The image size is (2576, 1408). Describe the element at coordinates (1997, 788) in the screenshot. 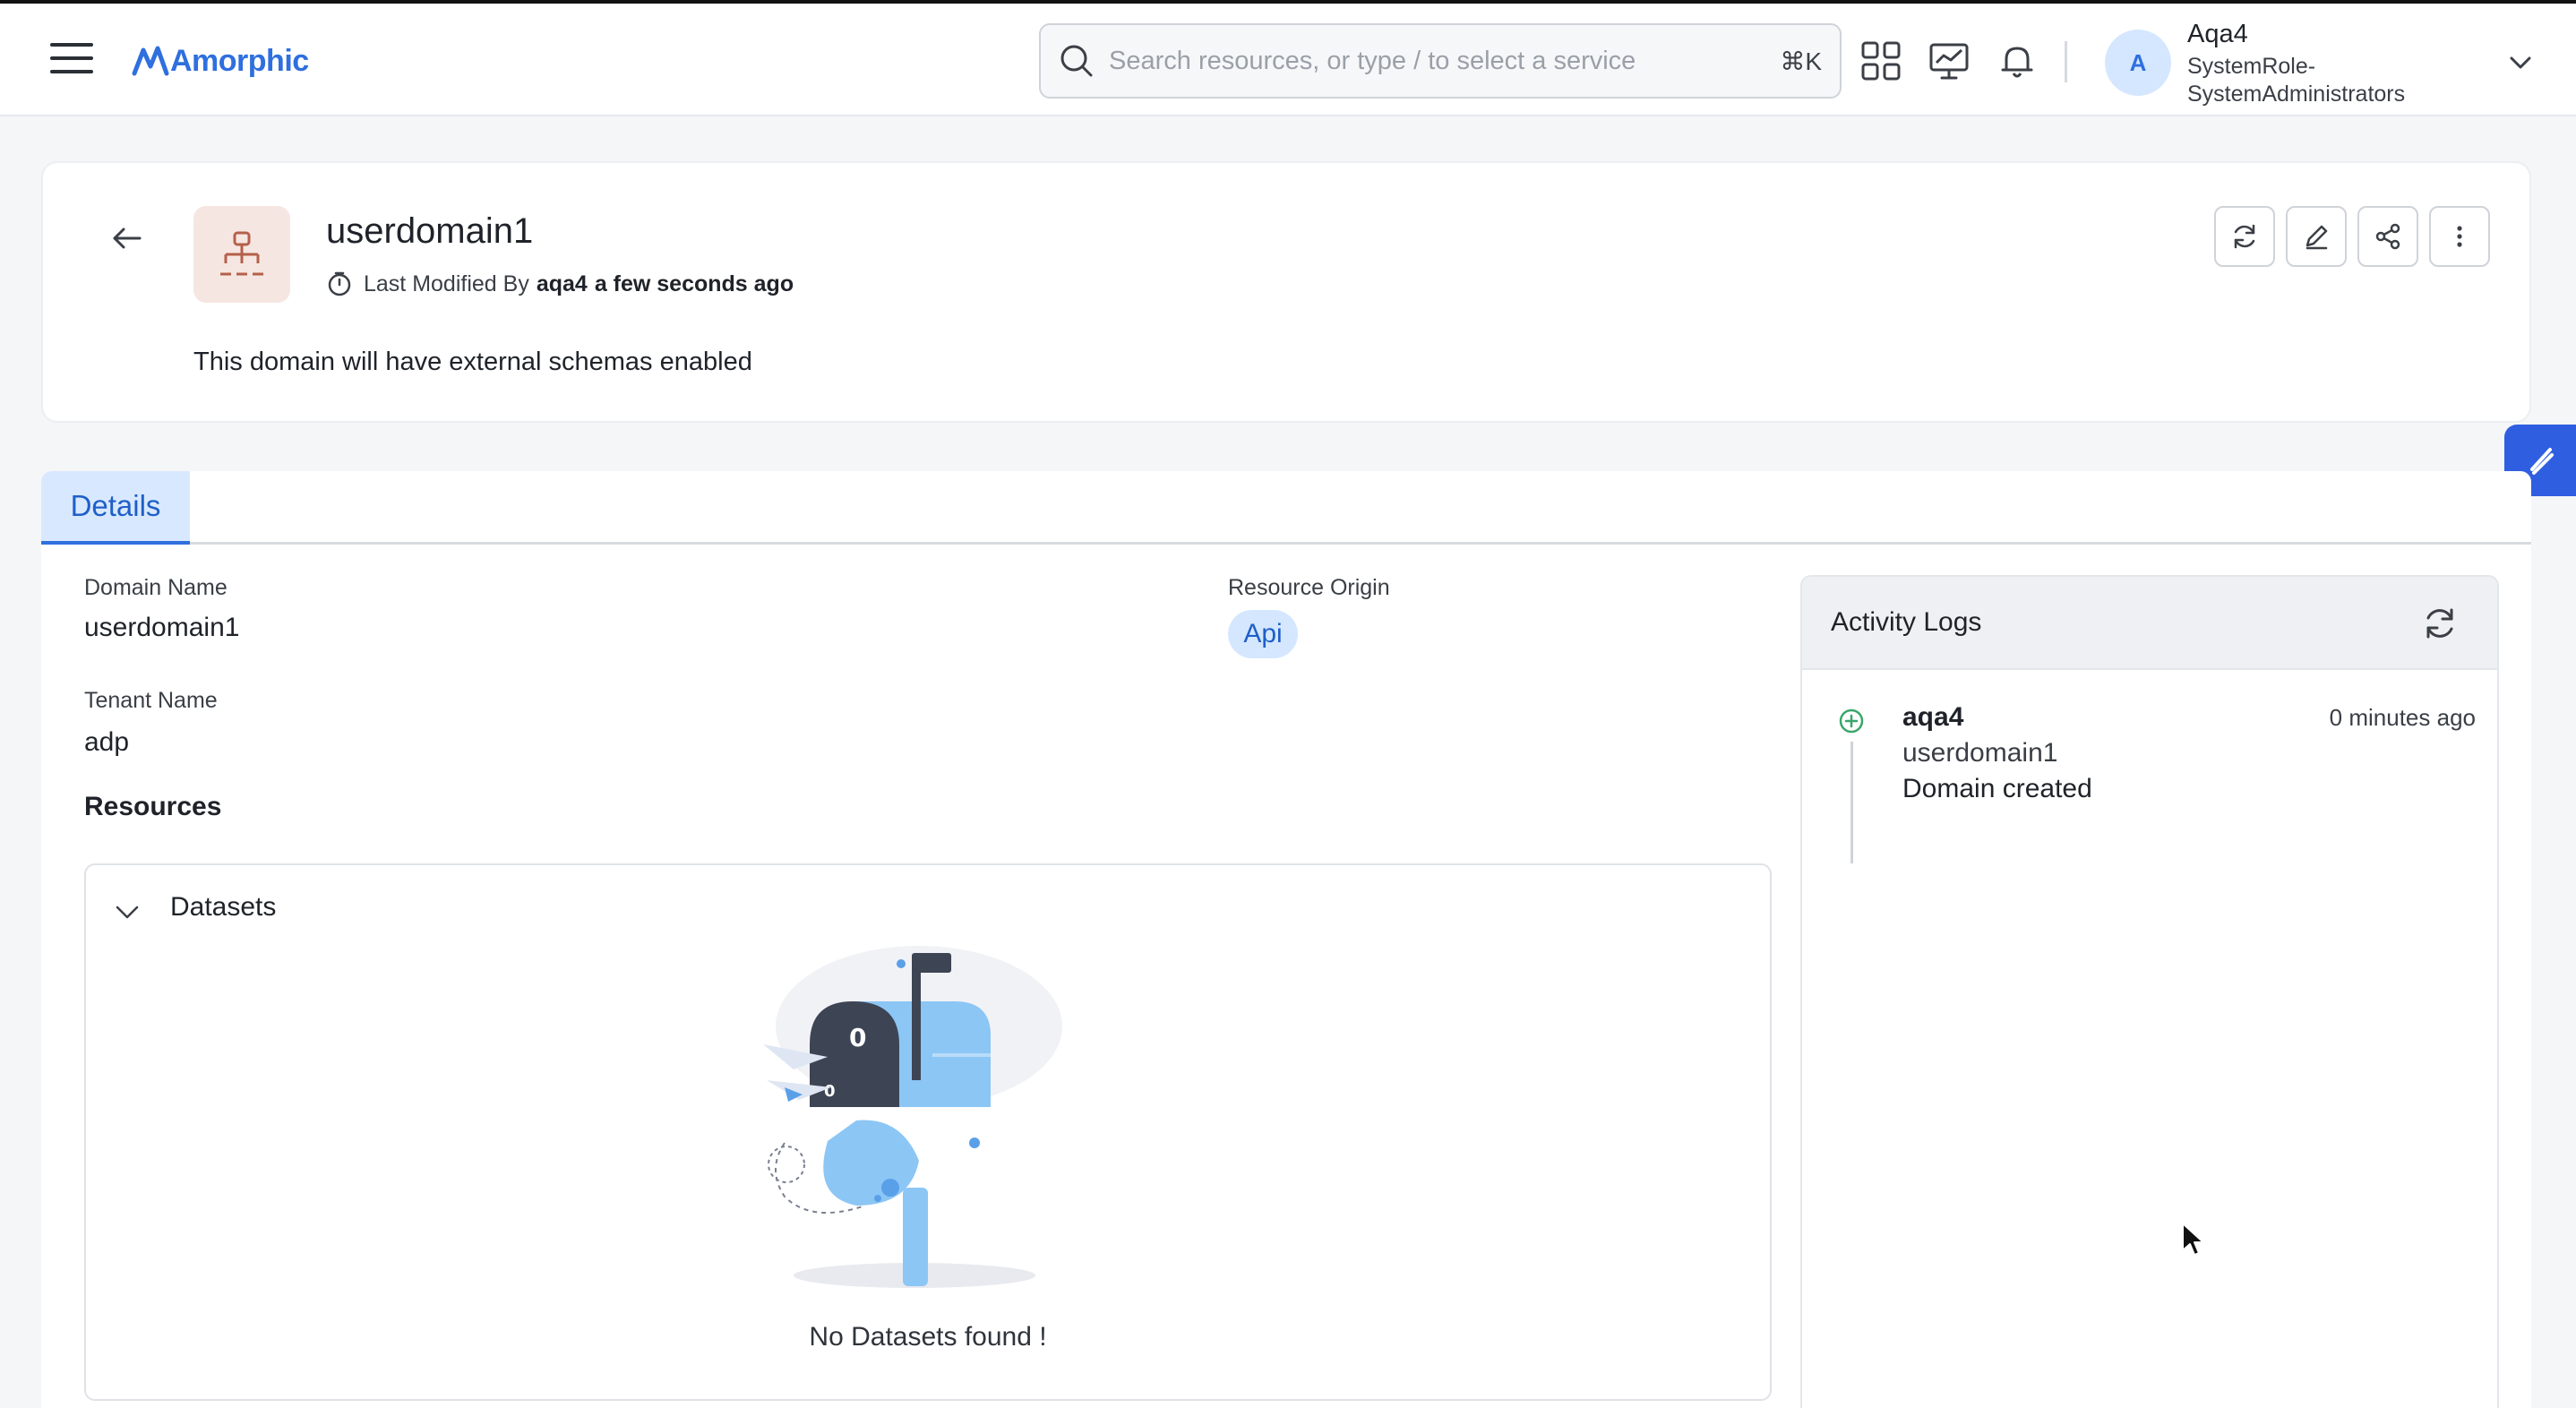

I see `log-action: Domain created` at that location.